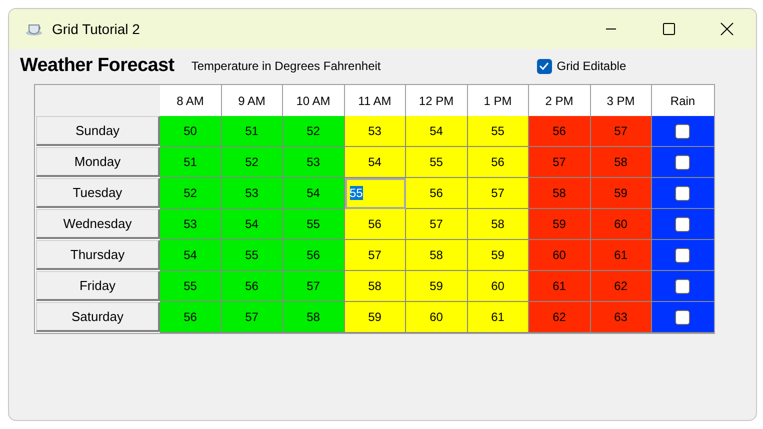 The height and width of the screenshot is (429, 763). I want to click on row-header: Sunday, so click(98, 131).